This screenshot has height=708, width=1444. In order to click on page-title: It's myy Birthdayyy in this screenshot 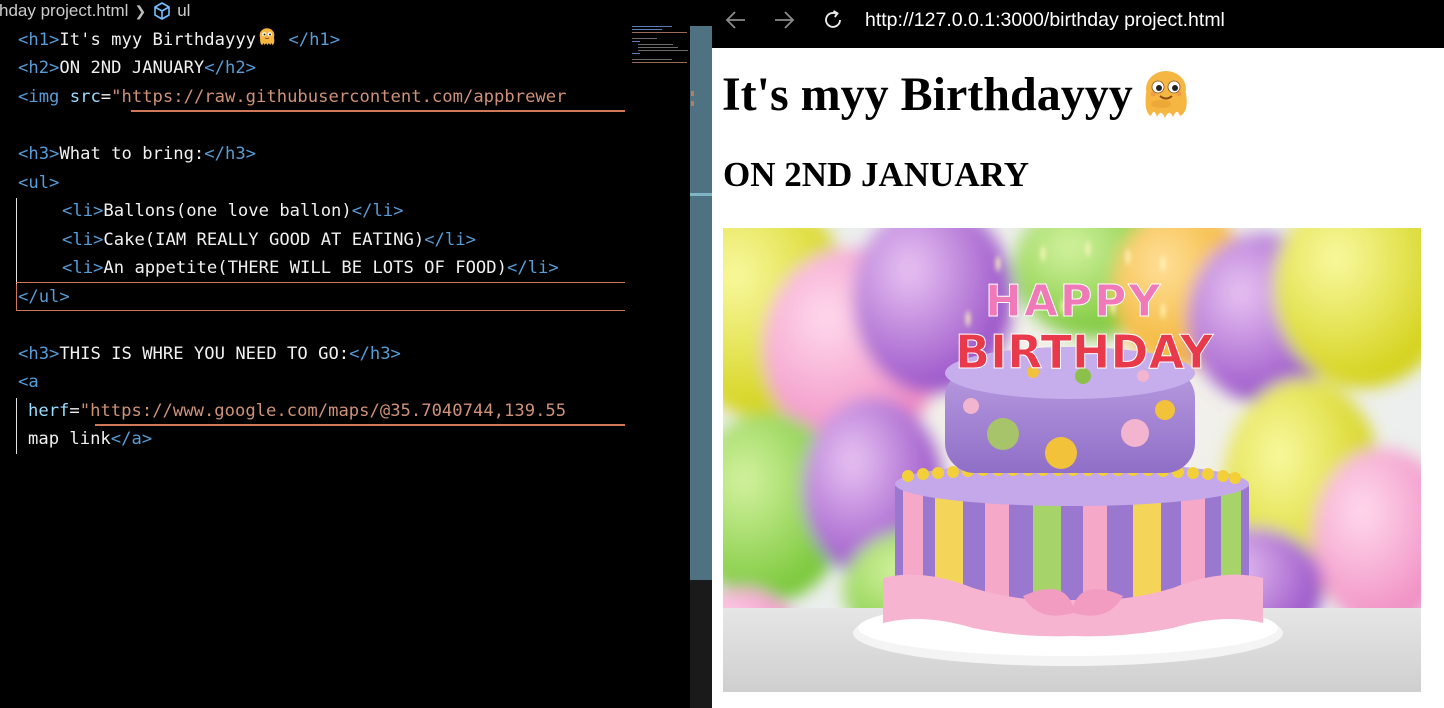, I will do `click(958, 95)`.